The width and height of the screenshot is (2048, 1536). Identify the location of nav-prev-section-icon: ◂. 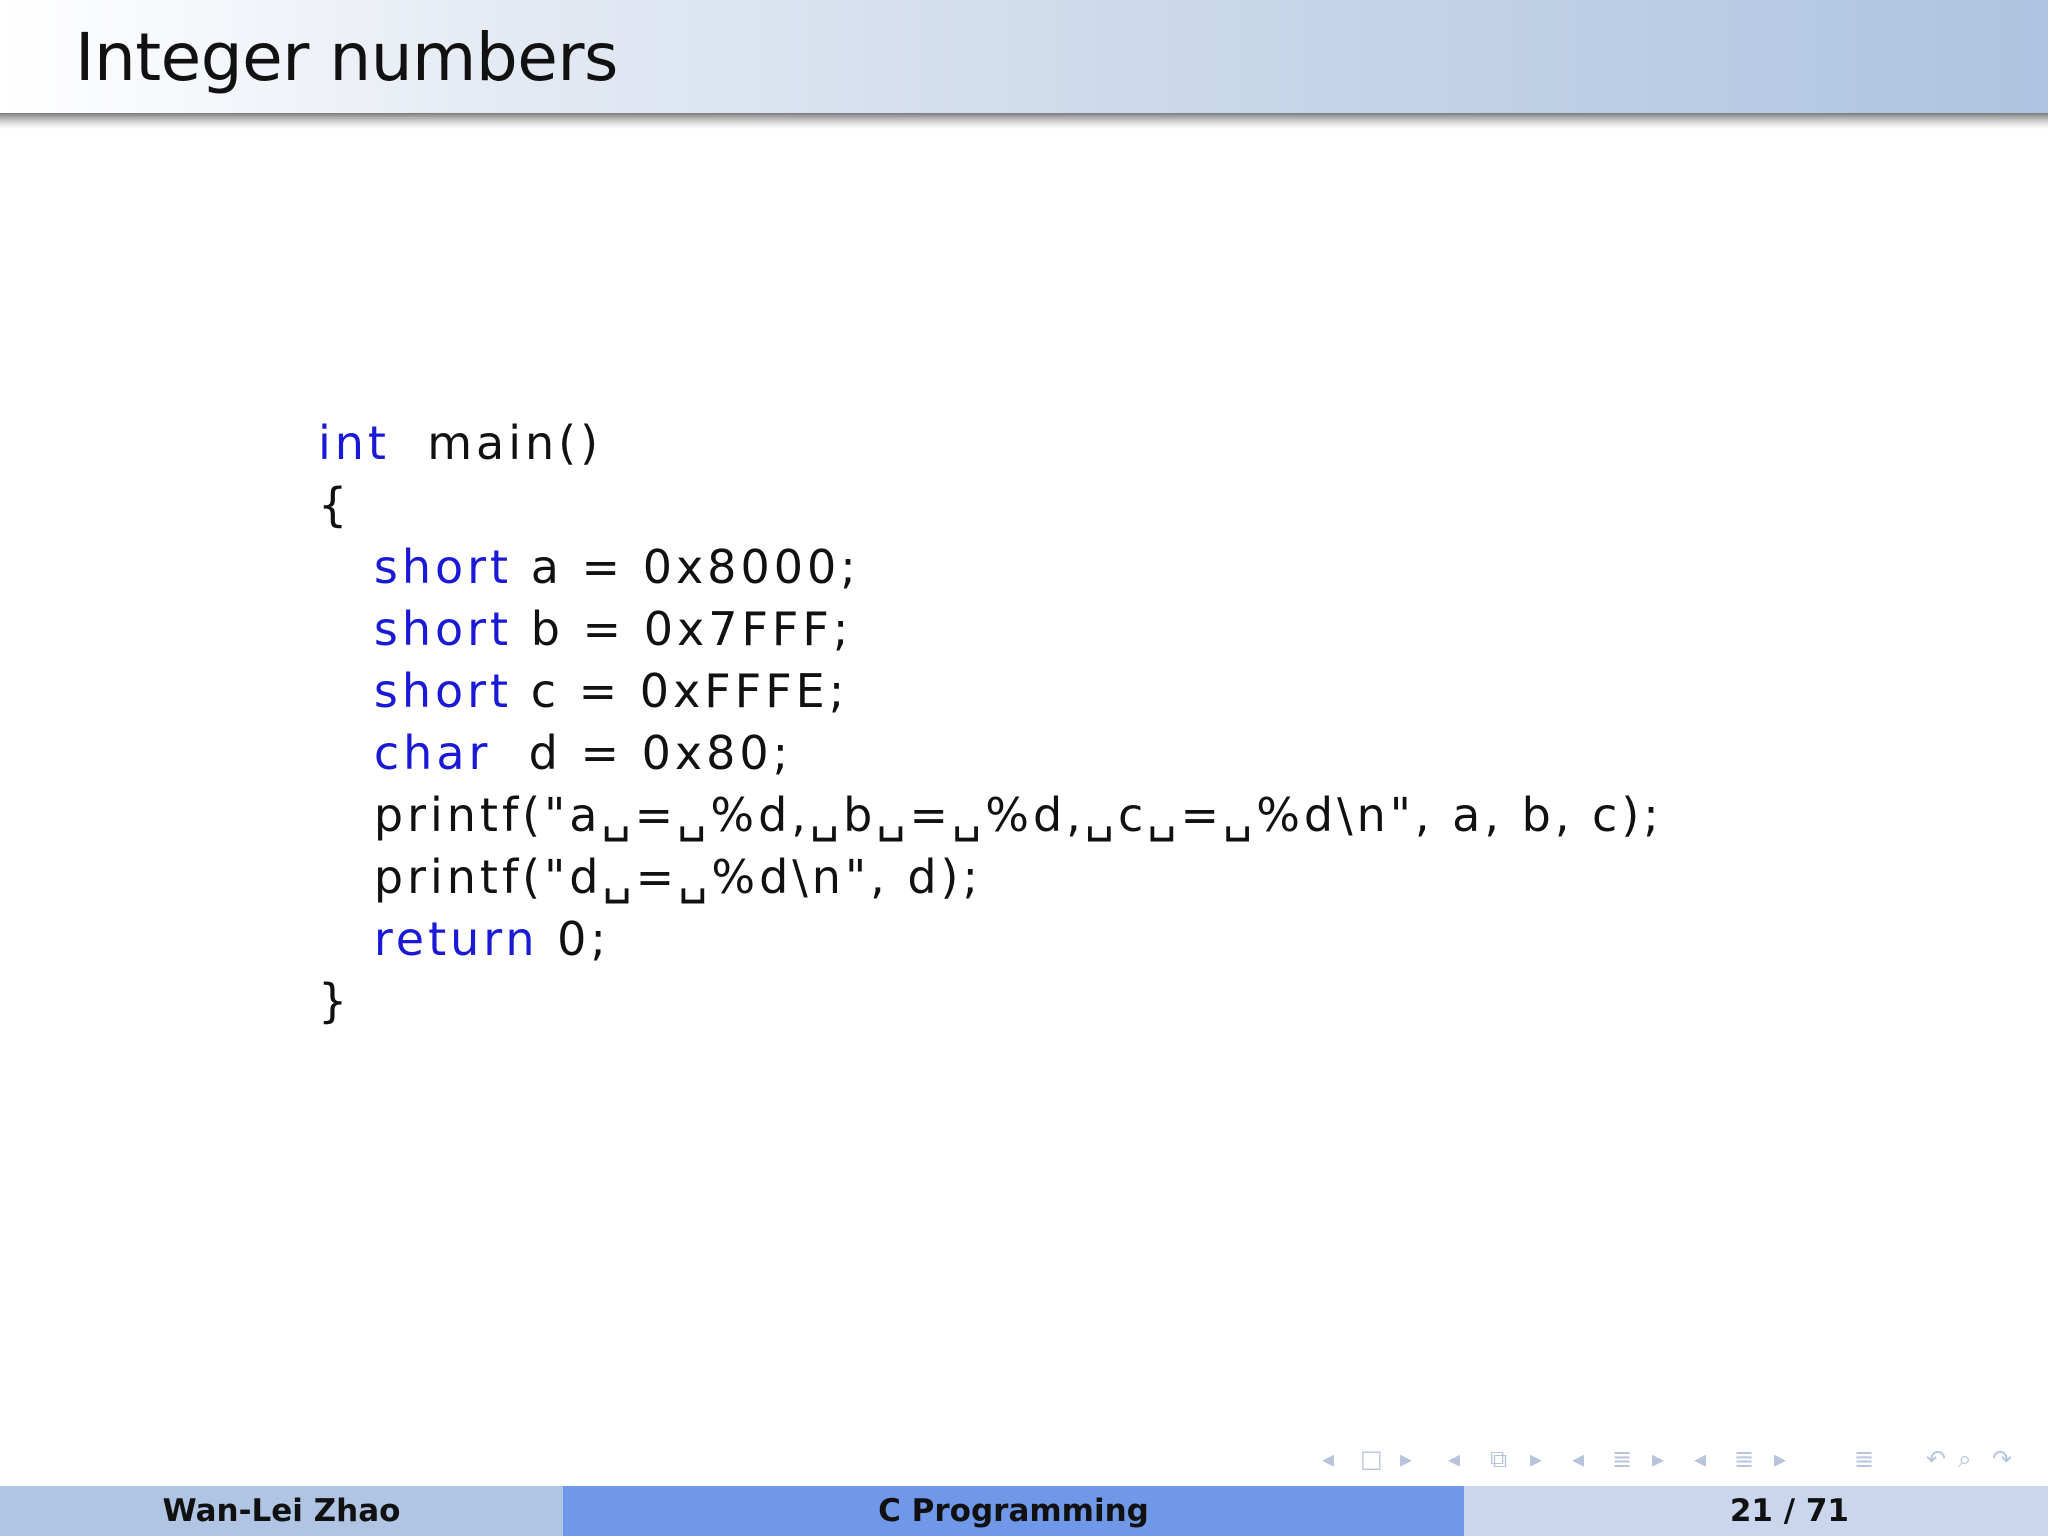
(1578, 1459).